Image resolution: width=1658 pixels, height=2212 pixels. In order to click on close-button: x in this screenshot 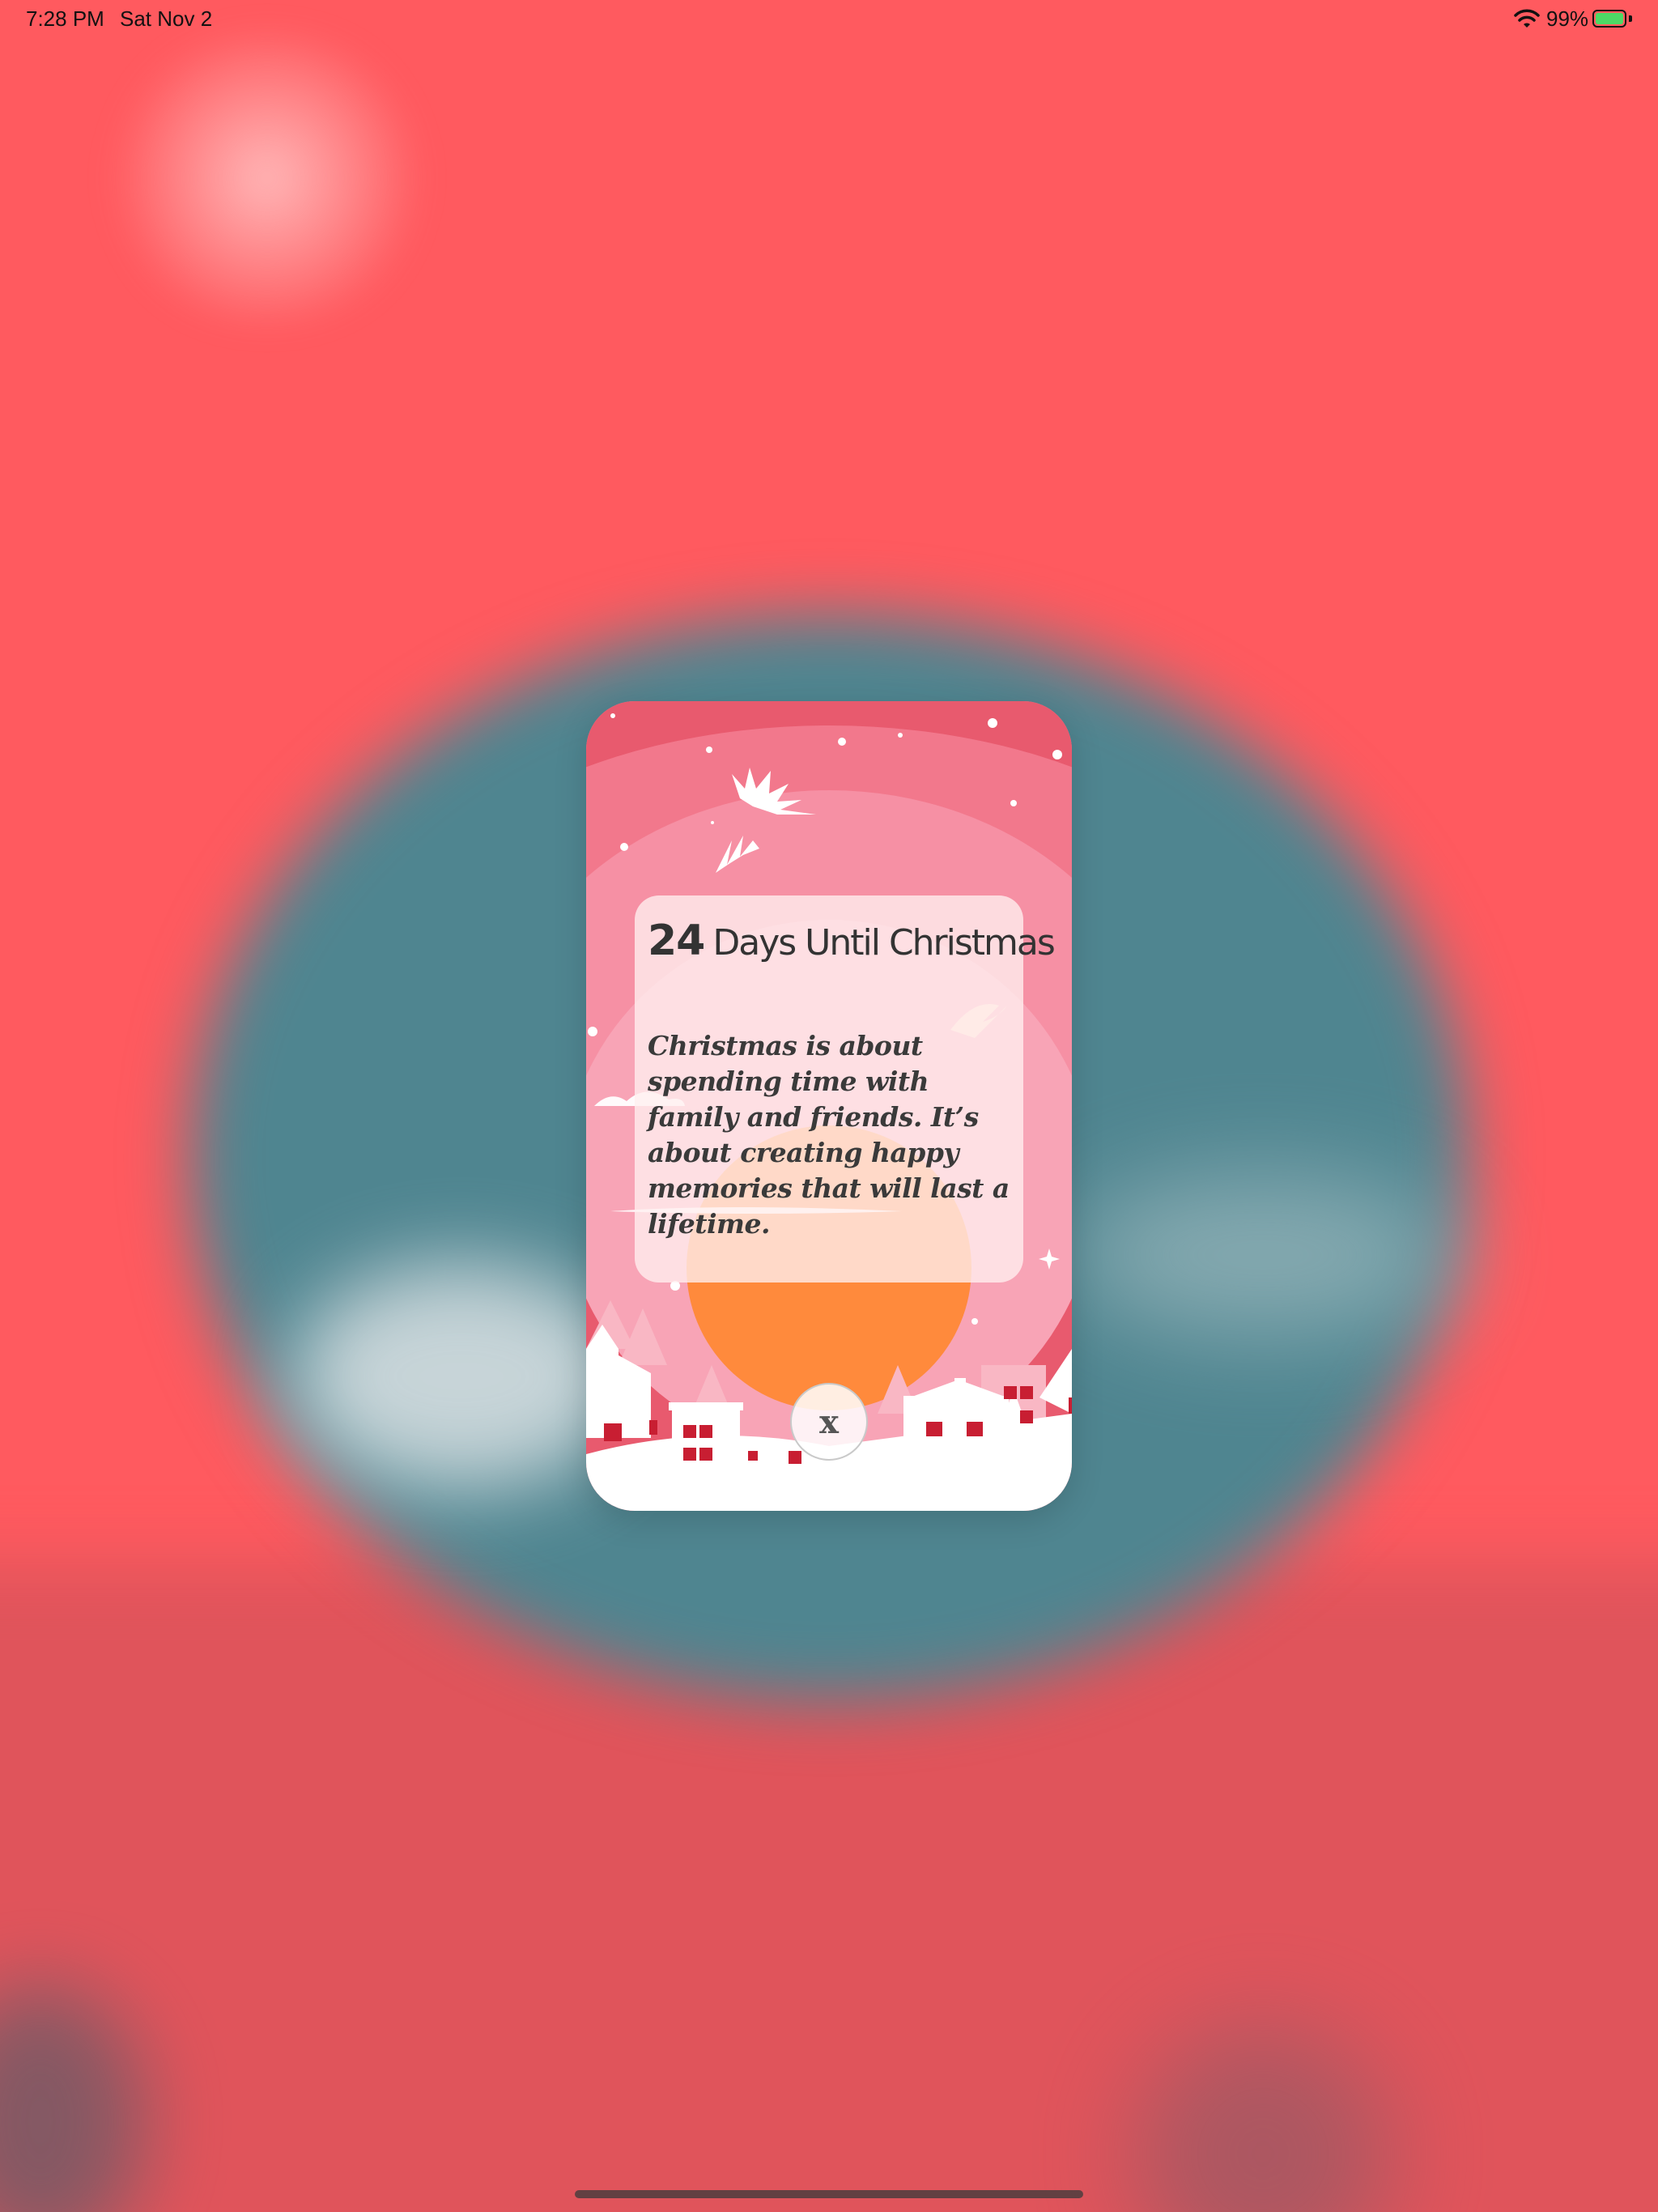, I will do `click(829, 1422)`.